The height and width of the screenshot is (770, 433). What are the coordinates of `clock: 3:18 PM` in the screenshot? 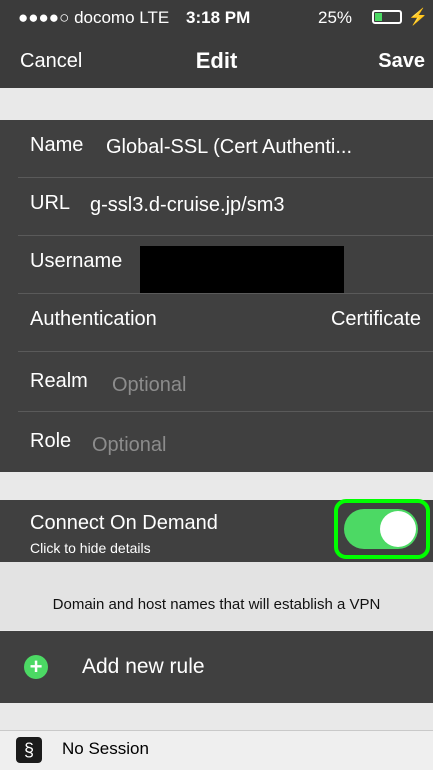 It's located at (218, 17).